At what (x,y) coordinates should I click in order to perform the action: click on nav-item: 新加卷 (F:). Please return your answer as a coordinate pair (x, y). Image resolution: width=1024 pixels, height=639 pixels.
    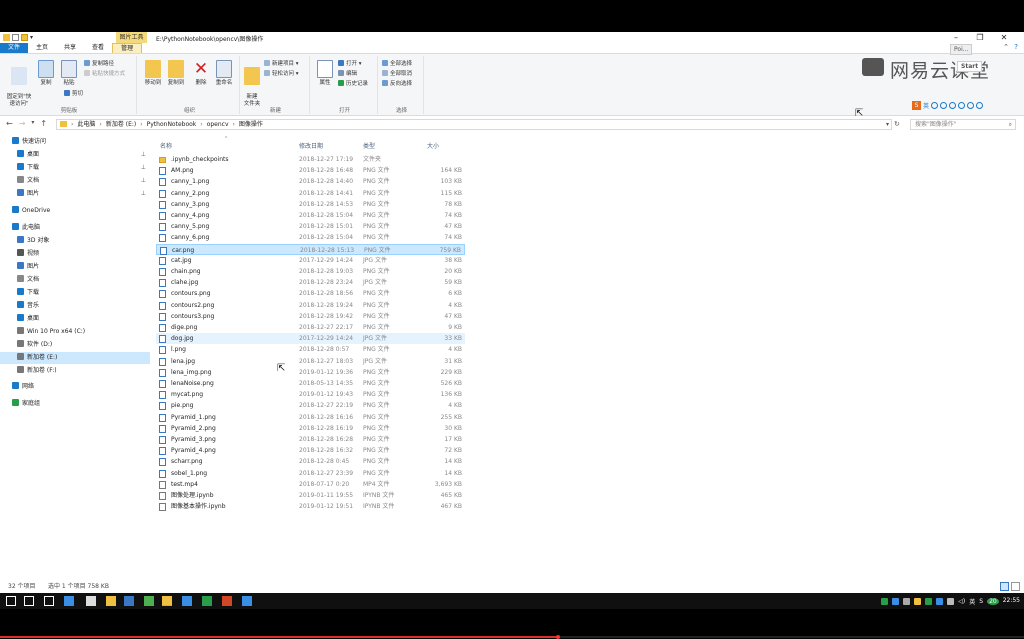
    Looking at the image, I should click on (75, 371).